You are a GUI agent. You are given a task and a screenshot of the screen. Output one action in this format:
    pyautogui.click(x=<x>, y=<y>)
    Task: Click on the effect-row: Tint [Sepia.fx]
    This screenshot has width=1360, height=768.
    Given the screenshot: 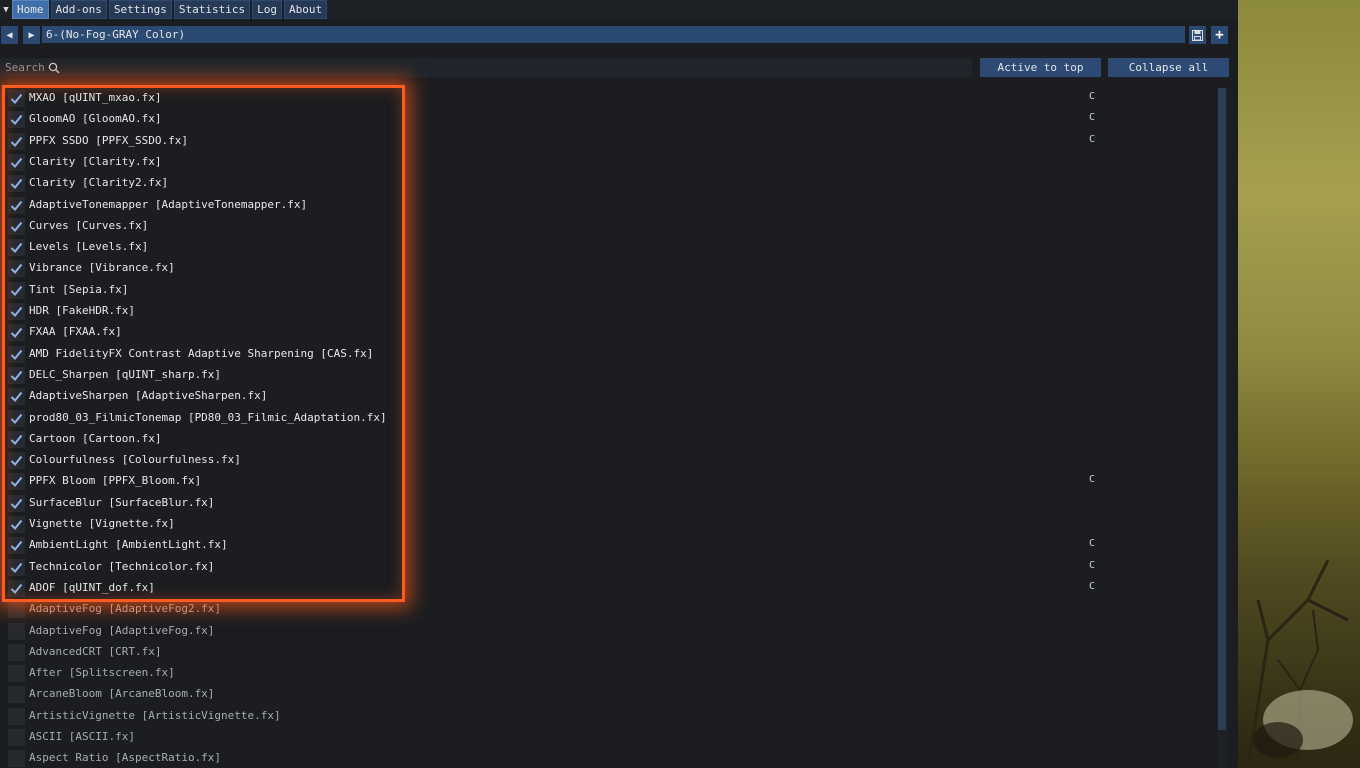 What is the action you would take?
    pyautogui.click(x=609, y=290)
    